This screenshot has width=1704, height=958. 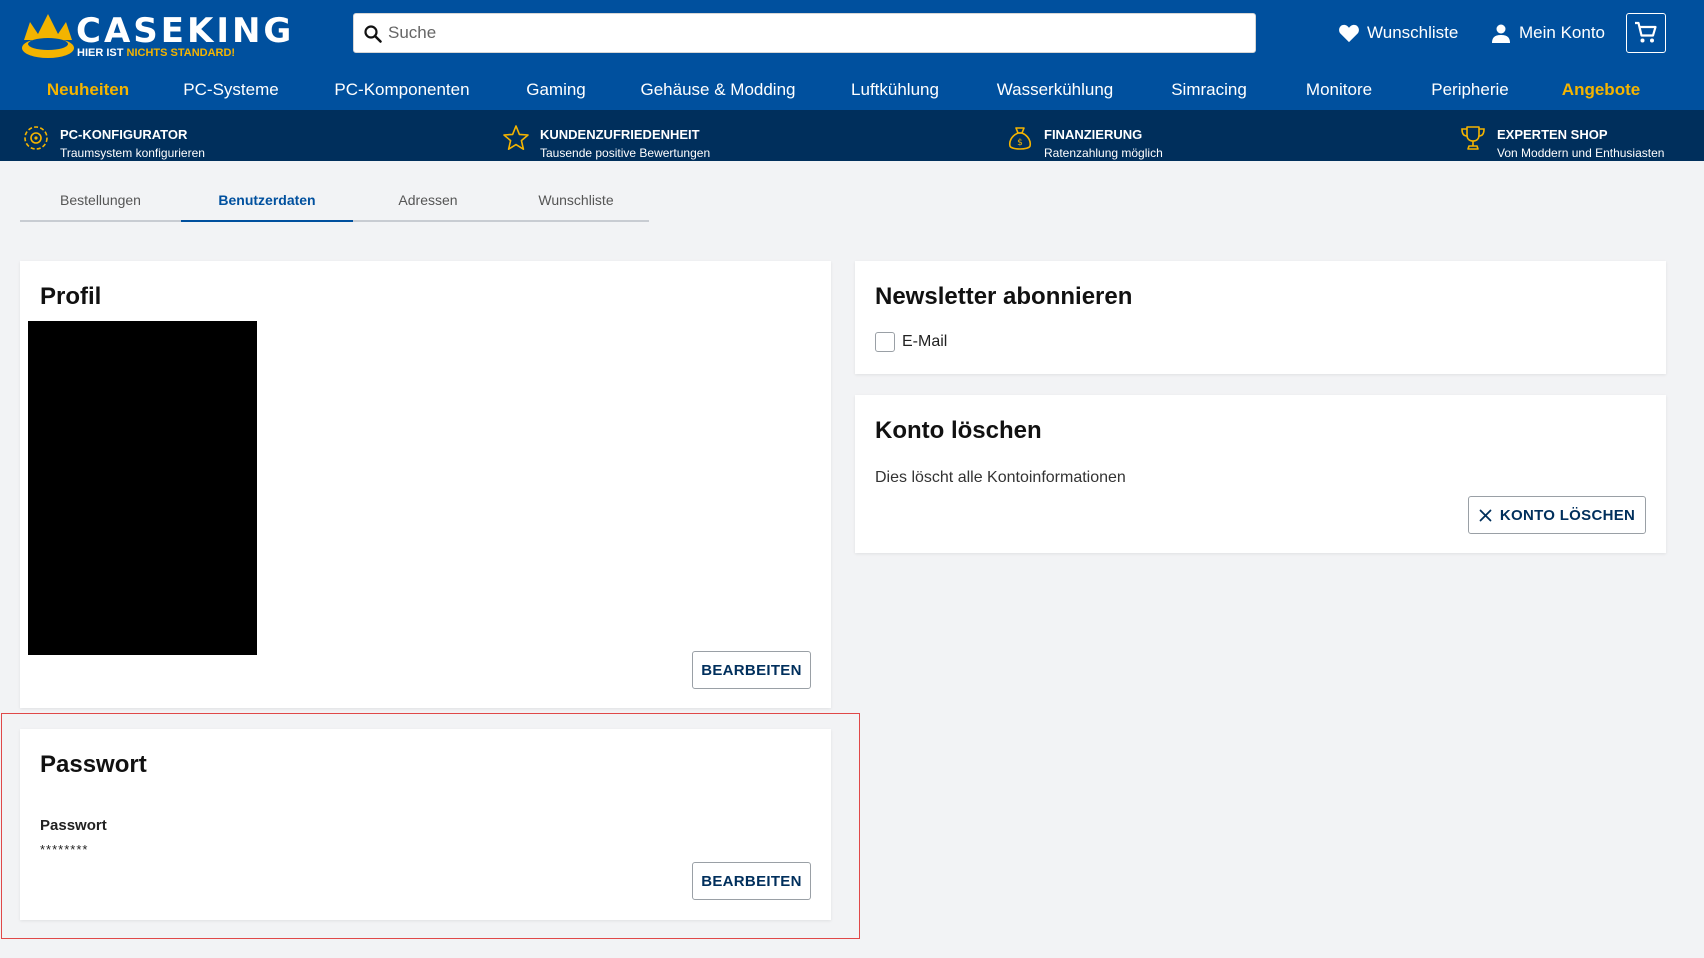 What do you see at coordinates (818, 33) in the screenshot?
I see `search-input` at bounding box center [818, 33].